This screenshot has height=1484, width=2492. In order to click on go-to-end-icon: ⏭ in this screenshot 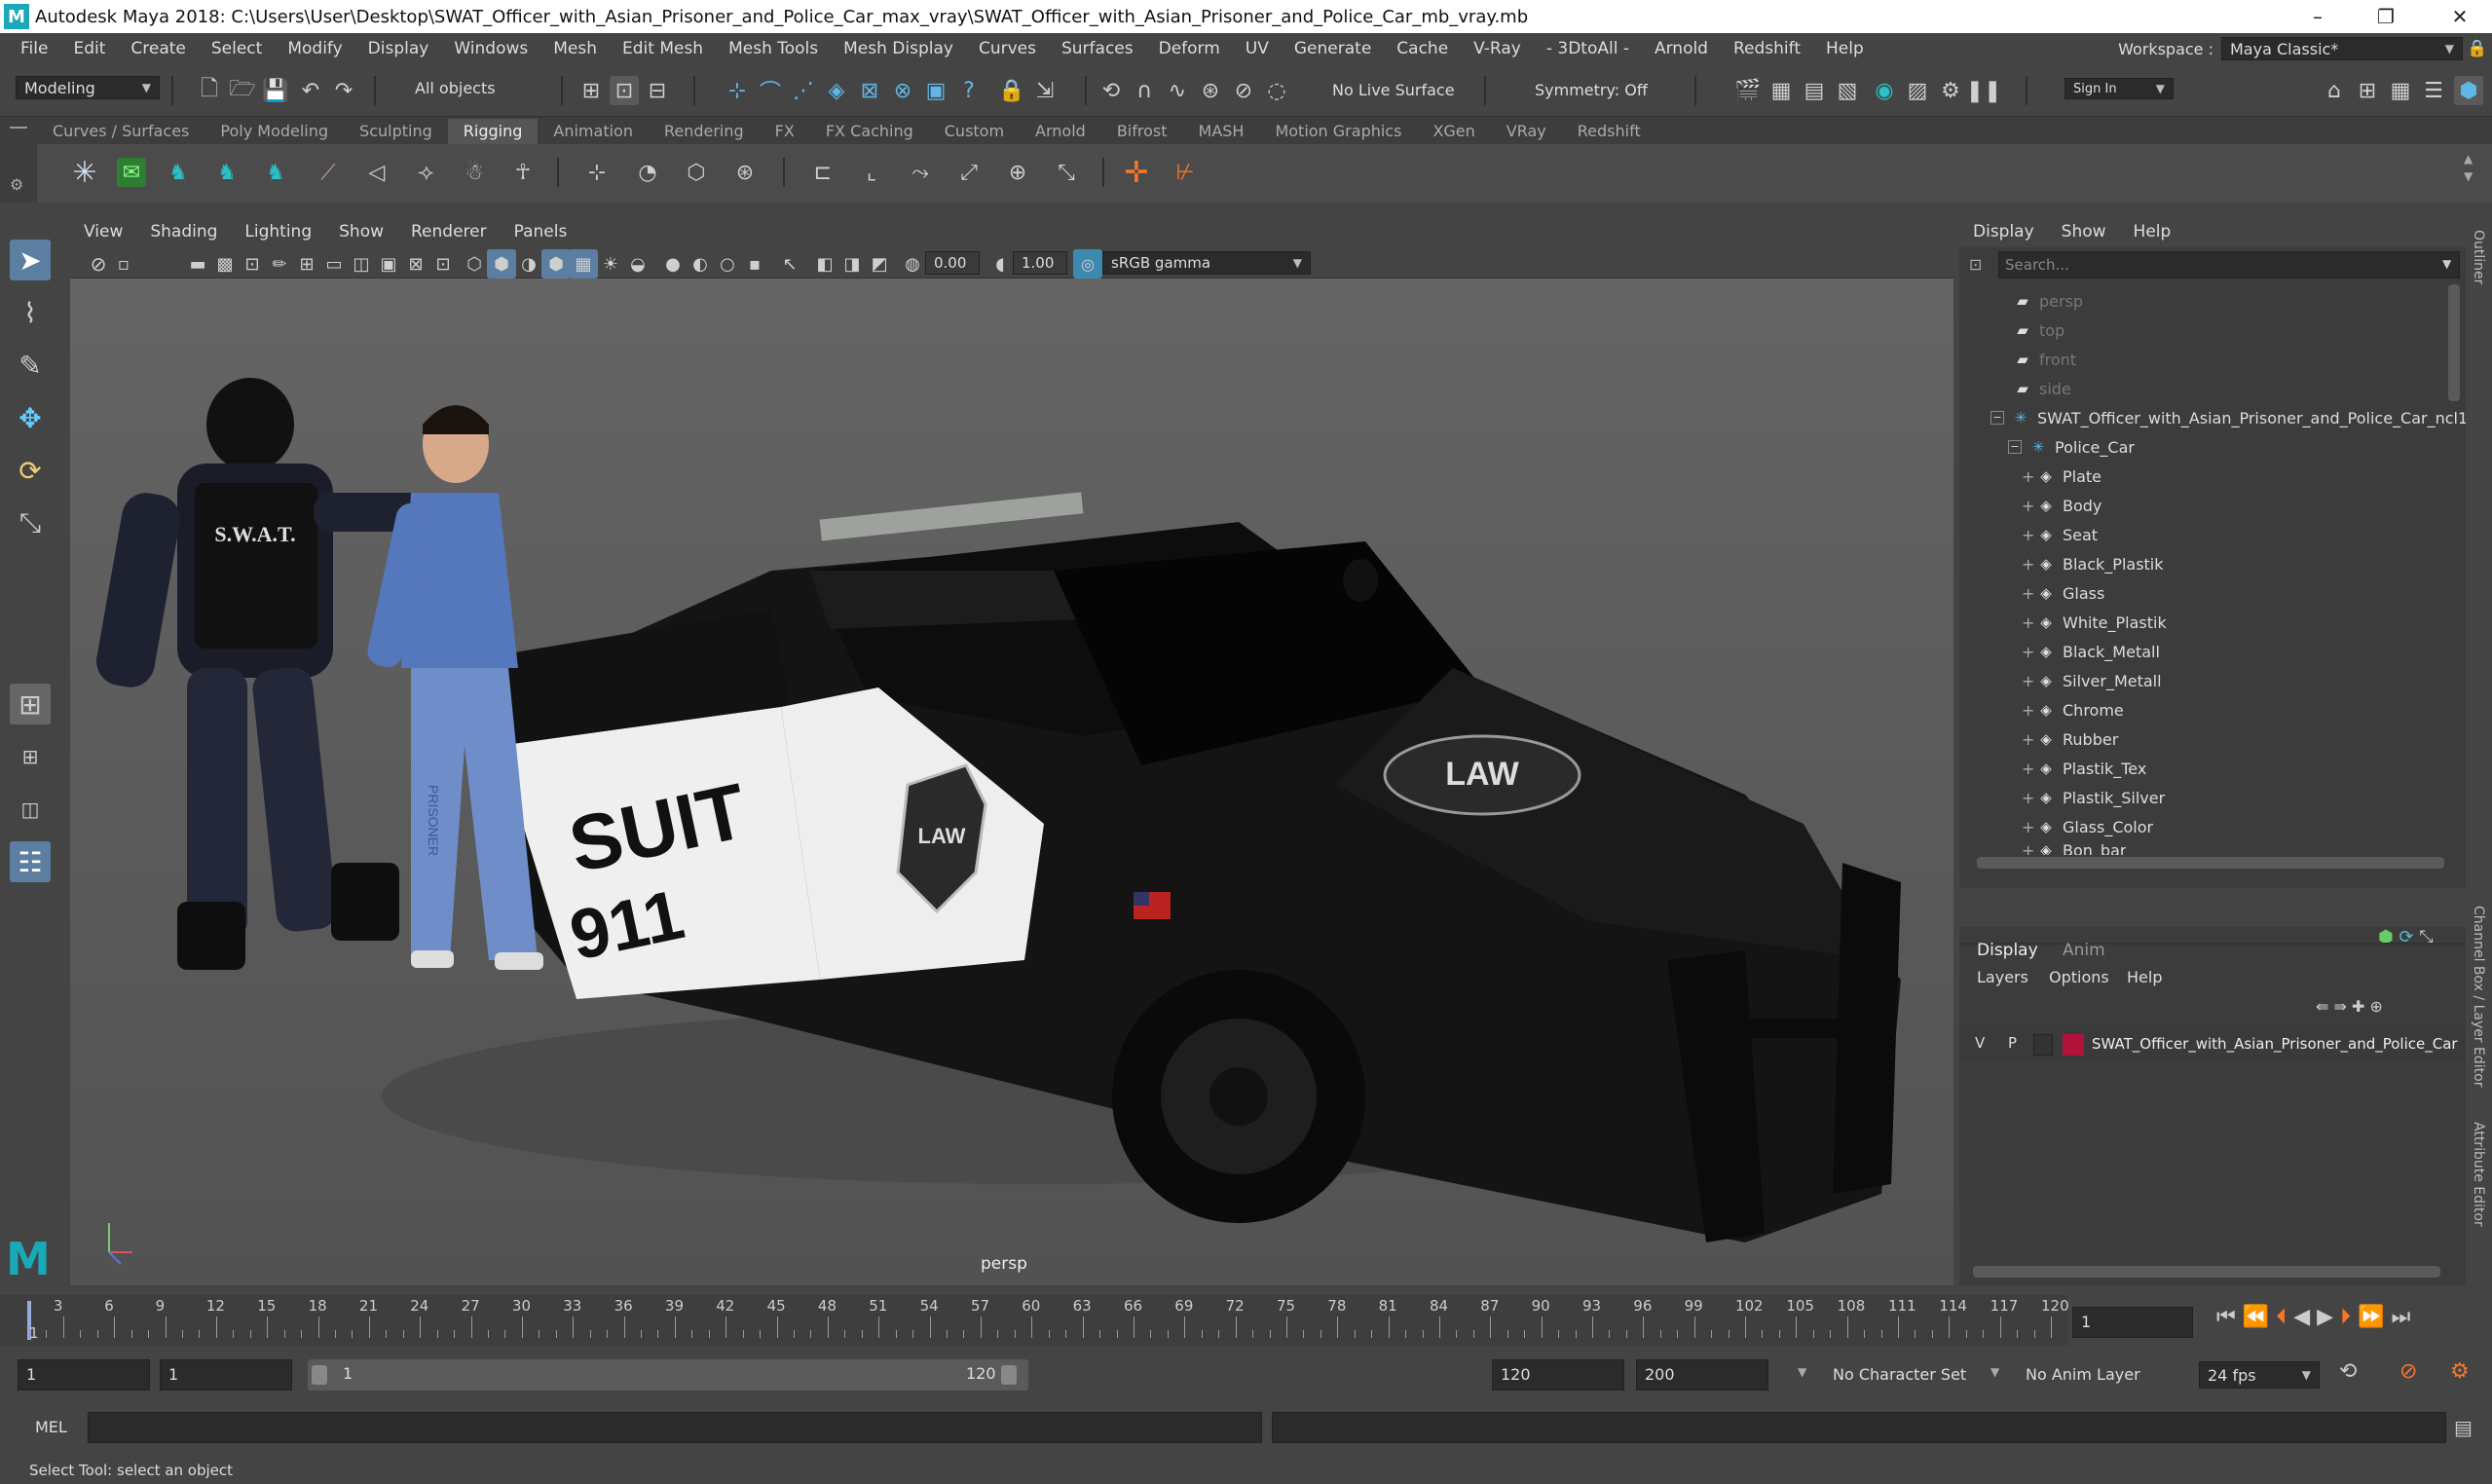, I will do `click(2401, 1317)`.